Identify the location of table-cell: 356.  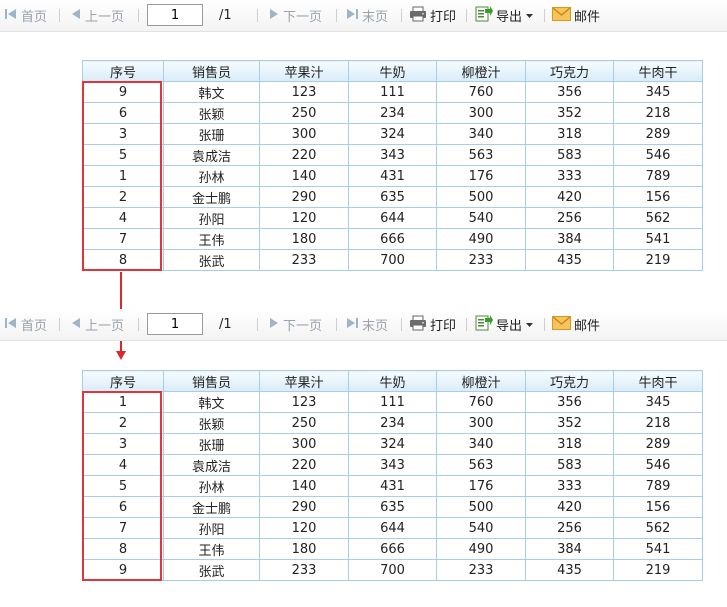
(569, 92).